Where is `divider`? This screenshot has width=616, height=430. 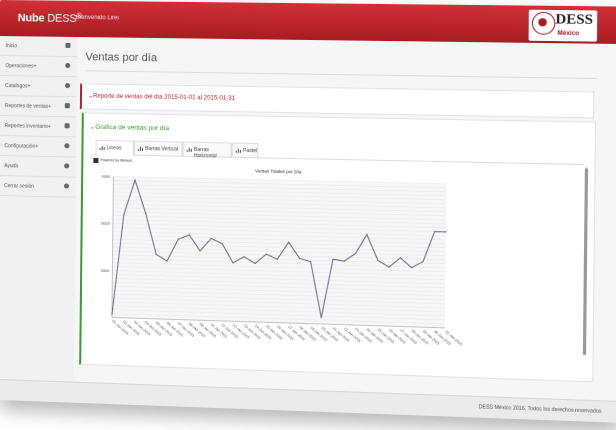 divider is located at coordinates (341, 75).